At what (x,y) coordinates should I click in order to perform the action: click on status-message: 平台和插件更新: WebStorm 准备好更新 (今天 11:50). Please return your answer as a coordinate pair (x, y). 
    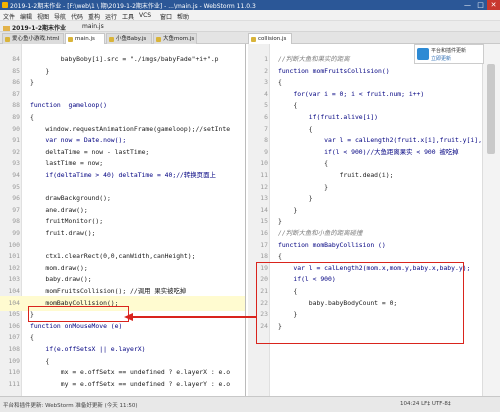
    Looking at the image, I should click on (70, 406).